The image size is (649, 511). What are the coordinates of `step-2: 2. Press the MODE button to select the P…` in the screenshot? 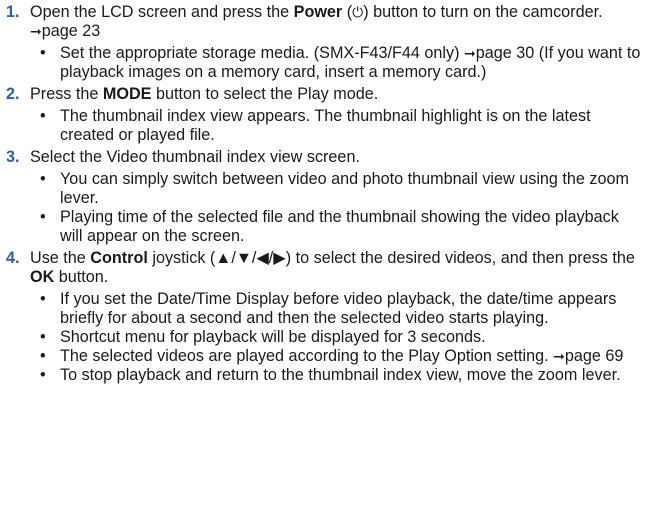 It's located at (325, 115).